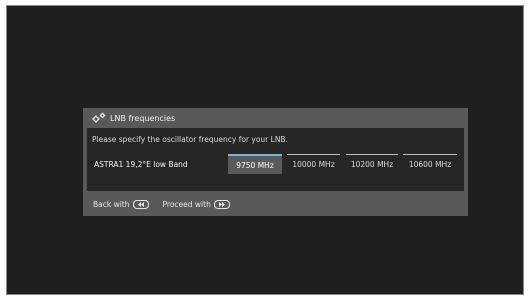  I want to click on proceed-label: Proceed with, so click(186, 204).